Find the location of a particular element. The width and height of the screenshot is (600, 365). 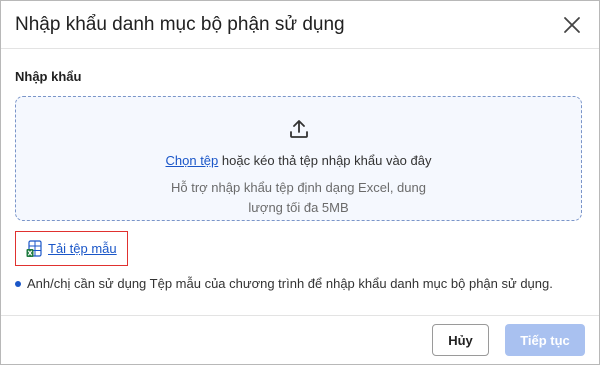

close-button is located at coordinates (572, 25).